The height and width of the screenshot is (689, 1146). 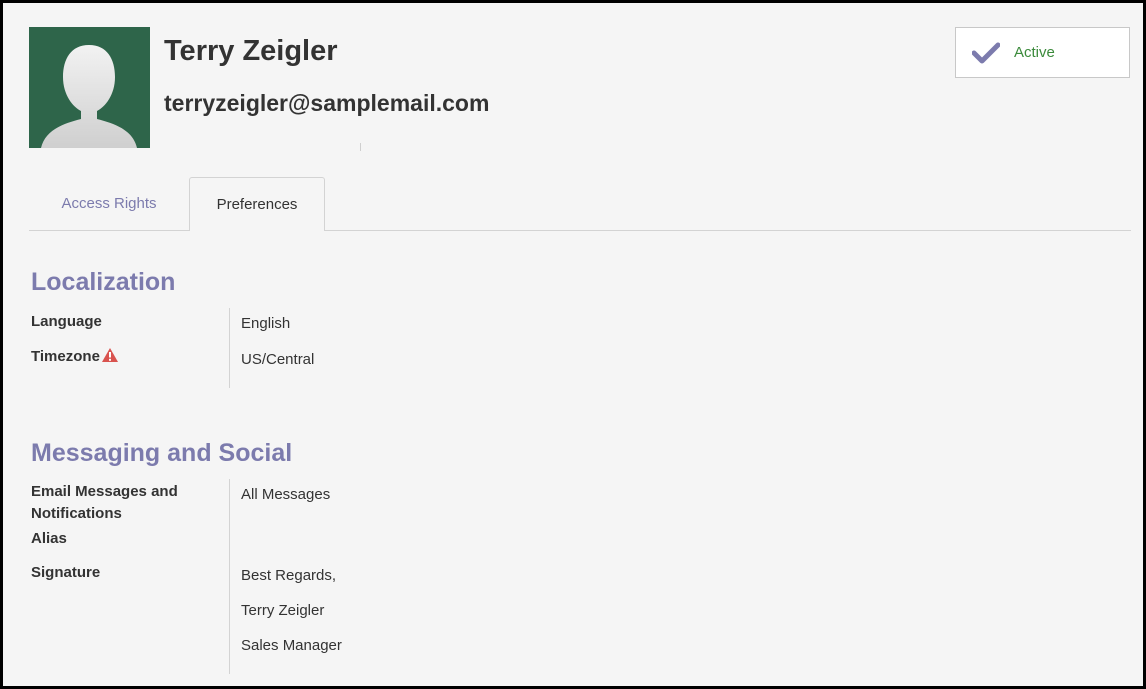 What do you see at coordinates (277, 360) in the screenshot?
I see `timezone-value: US/Central` at bounding box center [277, 360].